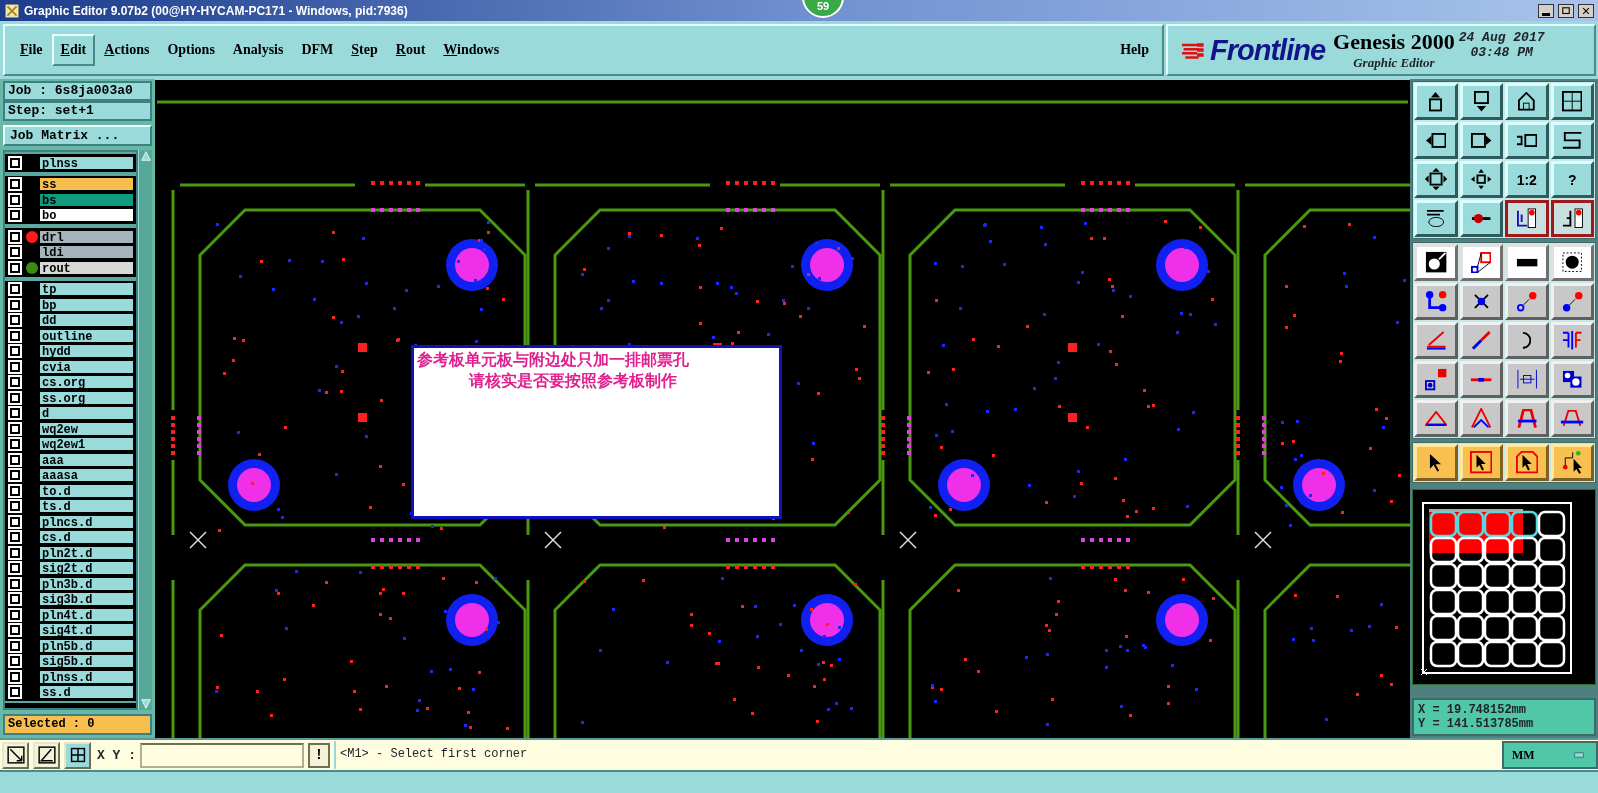 The height and width of the screenshot is (793, 1598). What do you see at coordinates (86, 506) in the screenshot?
I see `layer-name: ts.d` at bounding box center [86, 506].